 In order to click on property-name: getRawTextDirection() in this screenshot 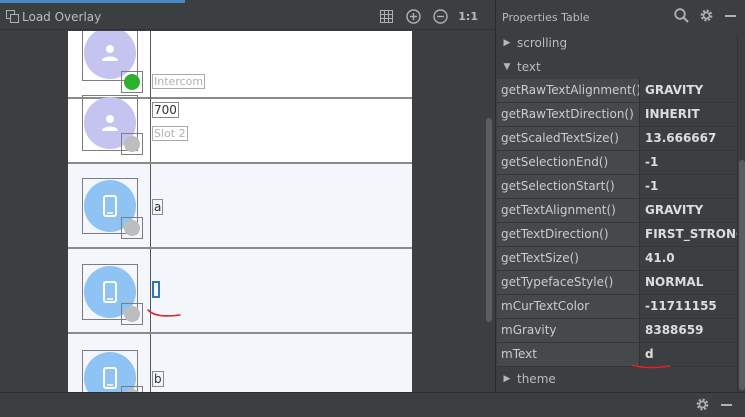, I will do `click(568, 114)`.